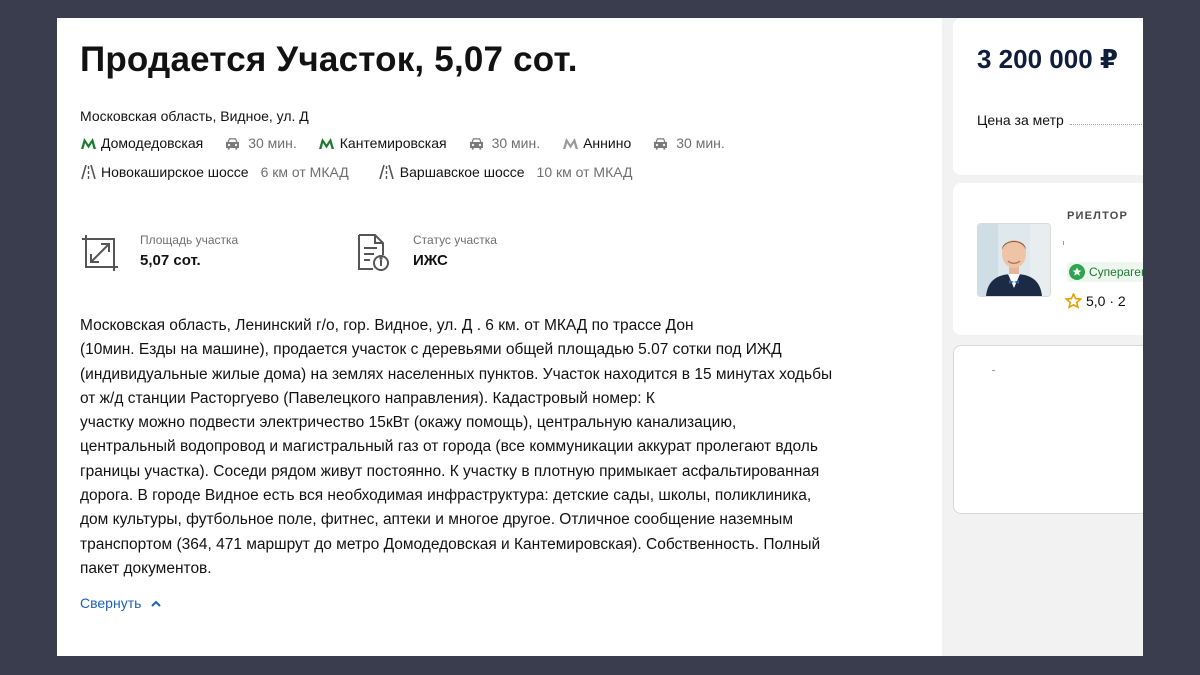 Image resolution: width=1200 pixels, height=675 pixels. I want to click on feature-status: Статус участка ИЖС, so click(425, 252).